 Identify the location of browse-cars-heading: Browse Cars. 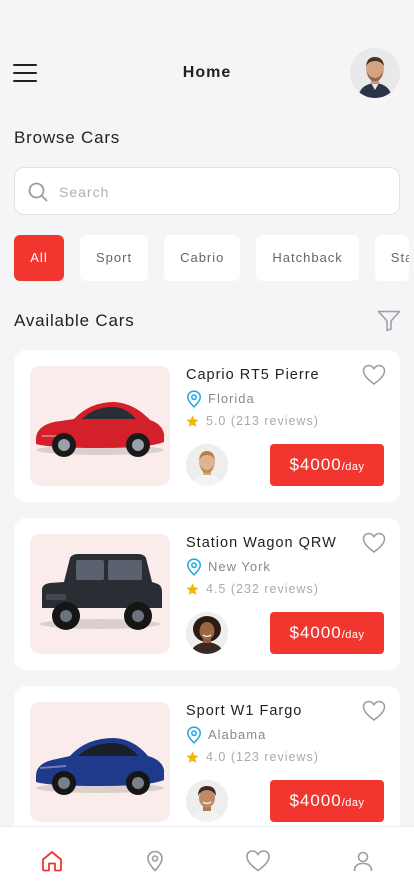
(67, 137).